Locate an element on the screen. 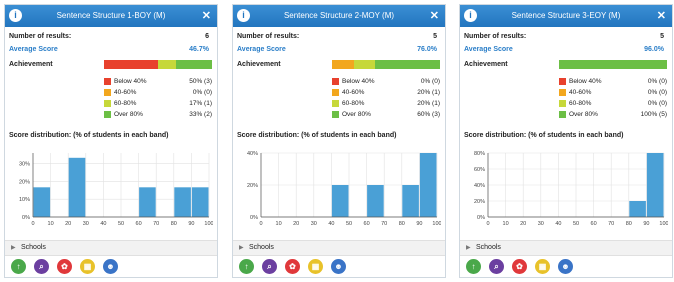 Image resolution: width=674 pixels, height=282 pixels. results-value: 6 is located at coordinates (207, 36).